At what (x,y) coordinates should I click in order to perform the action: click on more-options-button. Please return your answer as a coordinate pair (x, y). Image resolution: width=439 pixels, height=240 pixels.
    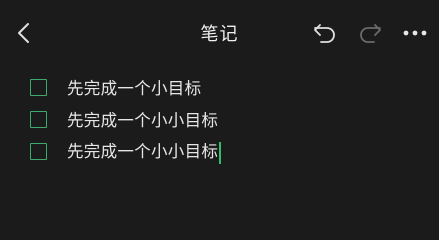
    Looking at the image, I should click on (415, 33).